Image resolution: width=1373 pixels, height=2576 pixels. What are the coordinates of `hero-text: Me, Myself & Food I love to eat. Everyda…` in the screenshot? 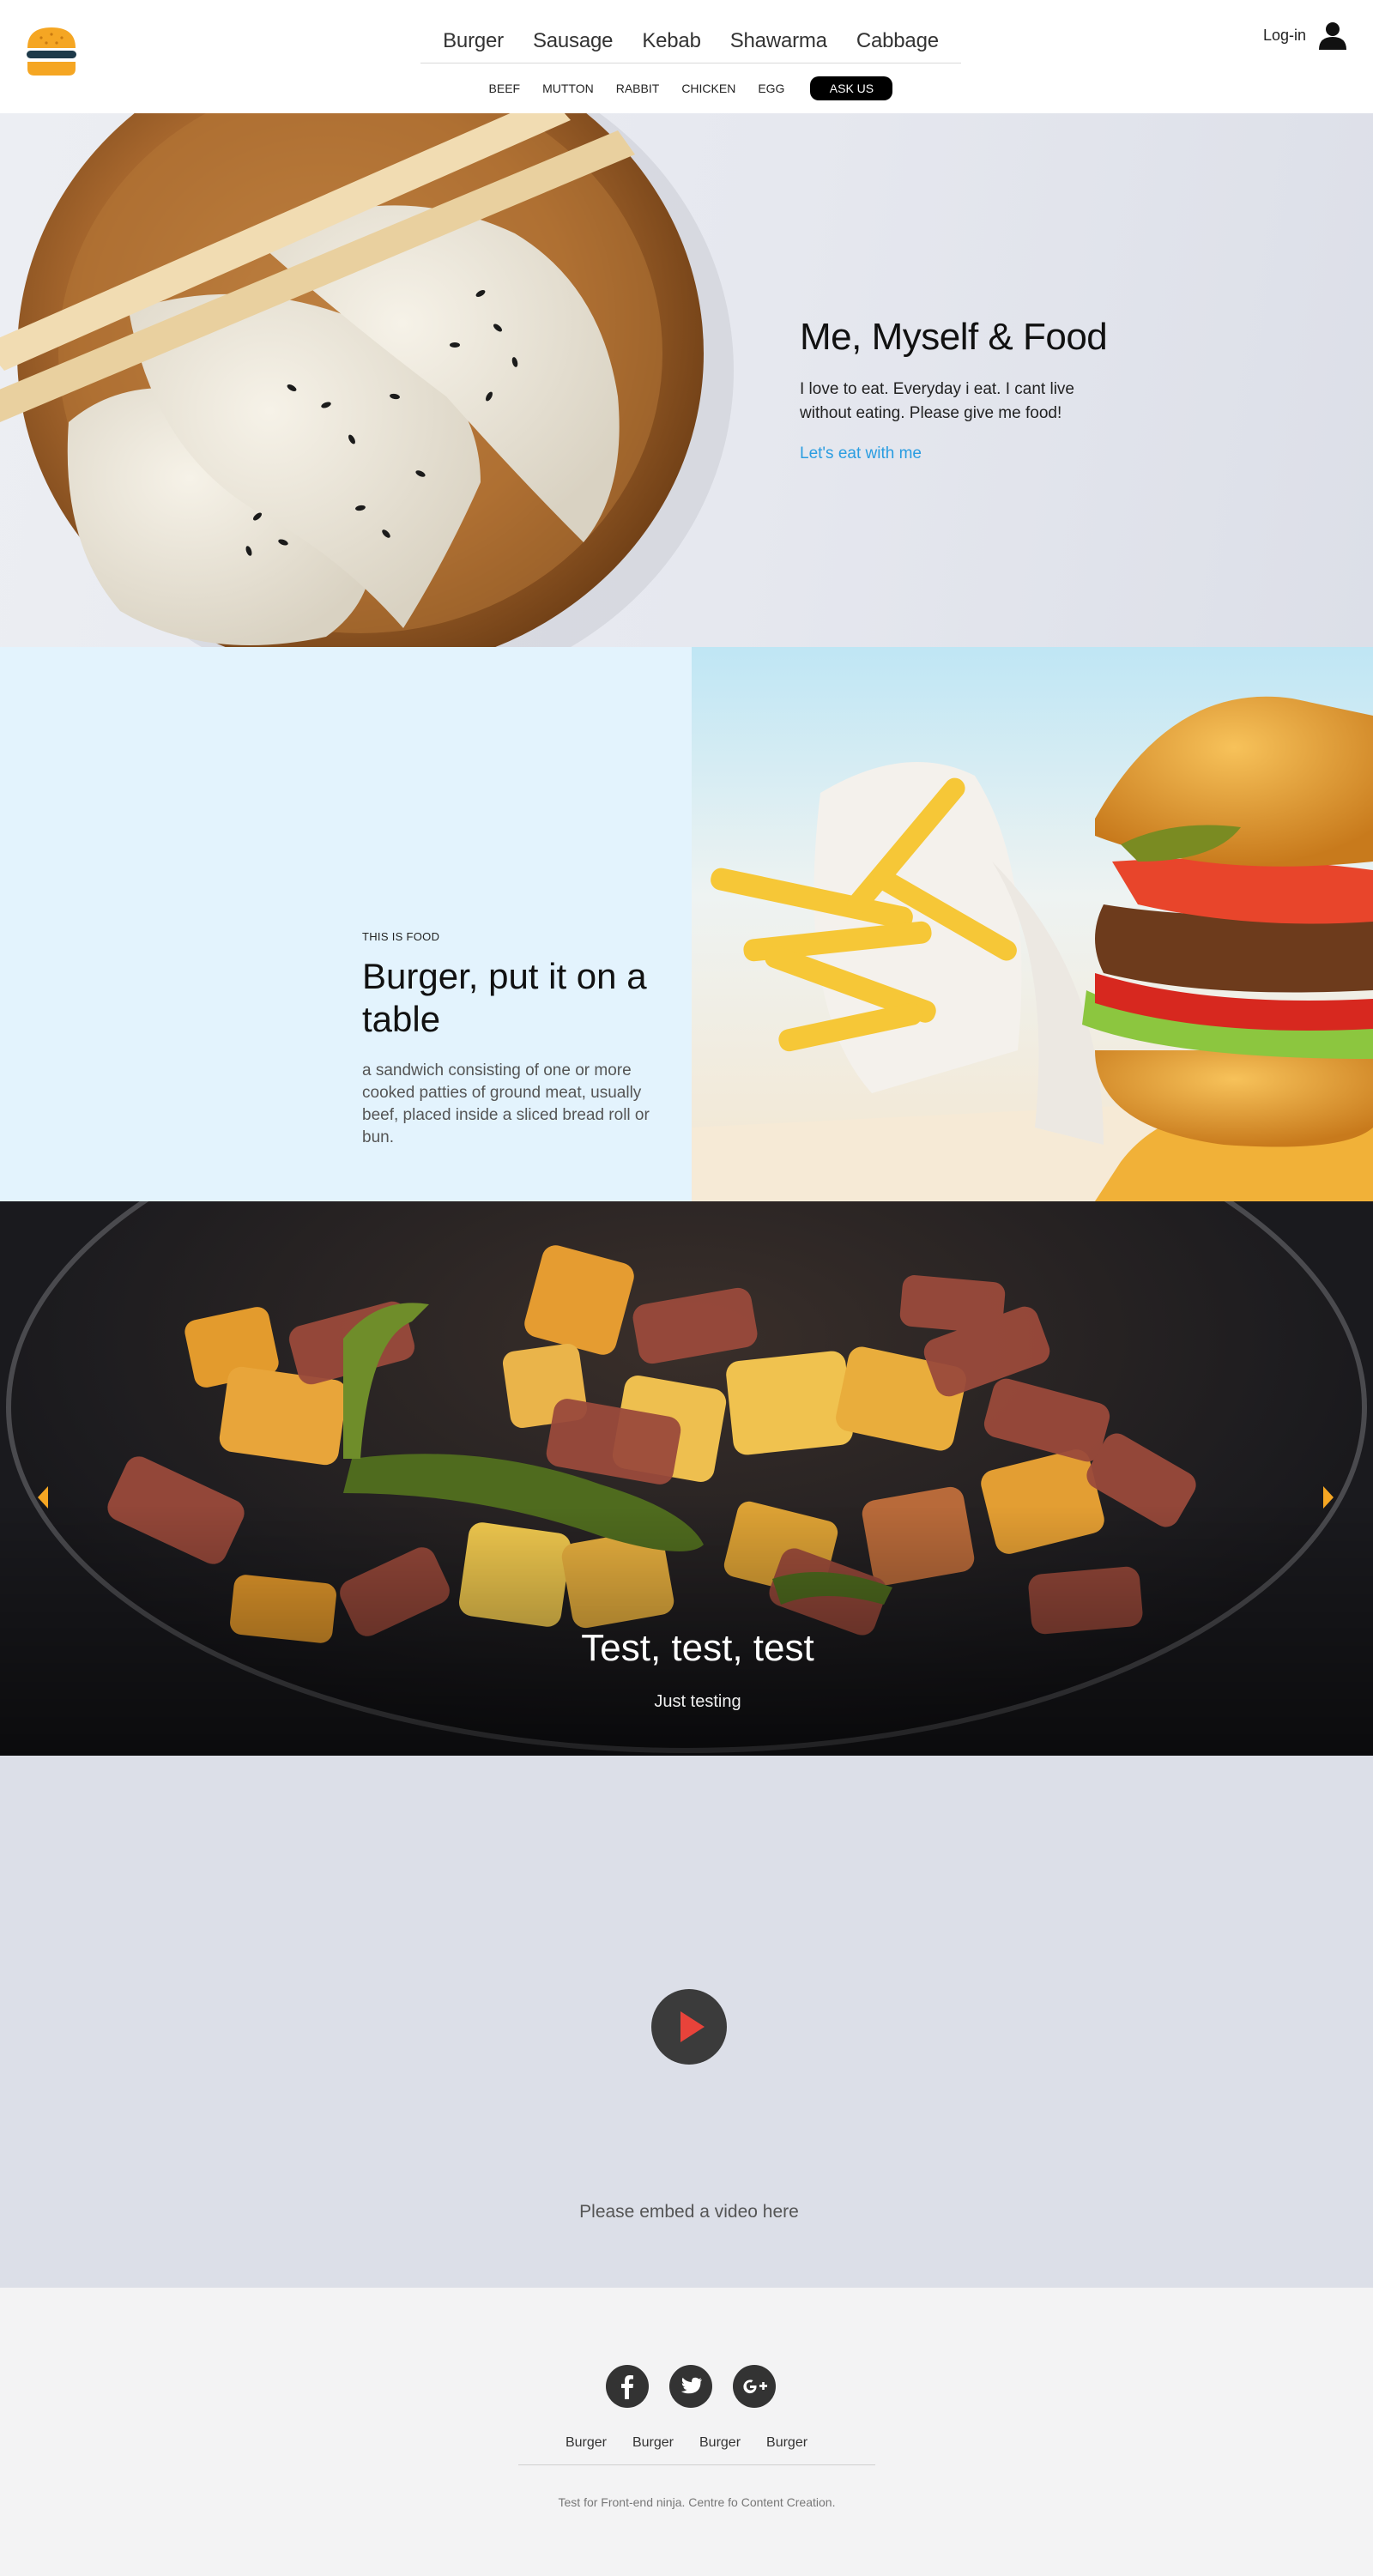 It's located at (980, 389).